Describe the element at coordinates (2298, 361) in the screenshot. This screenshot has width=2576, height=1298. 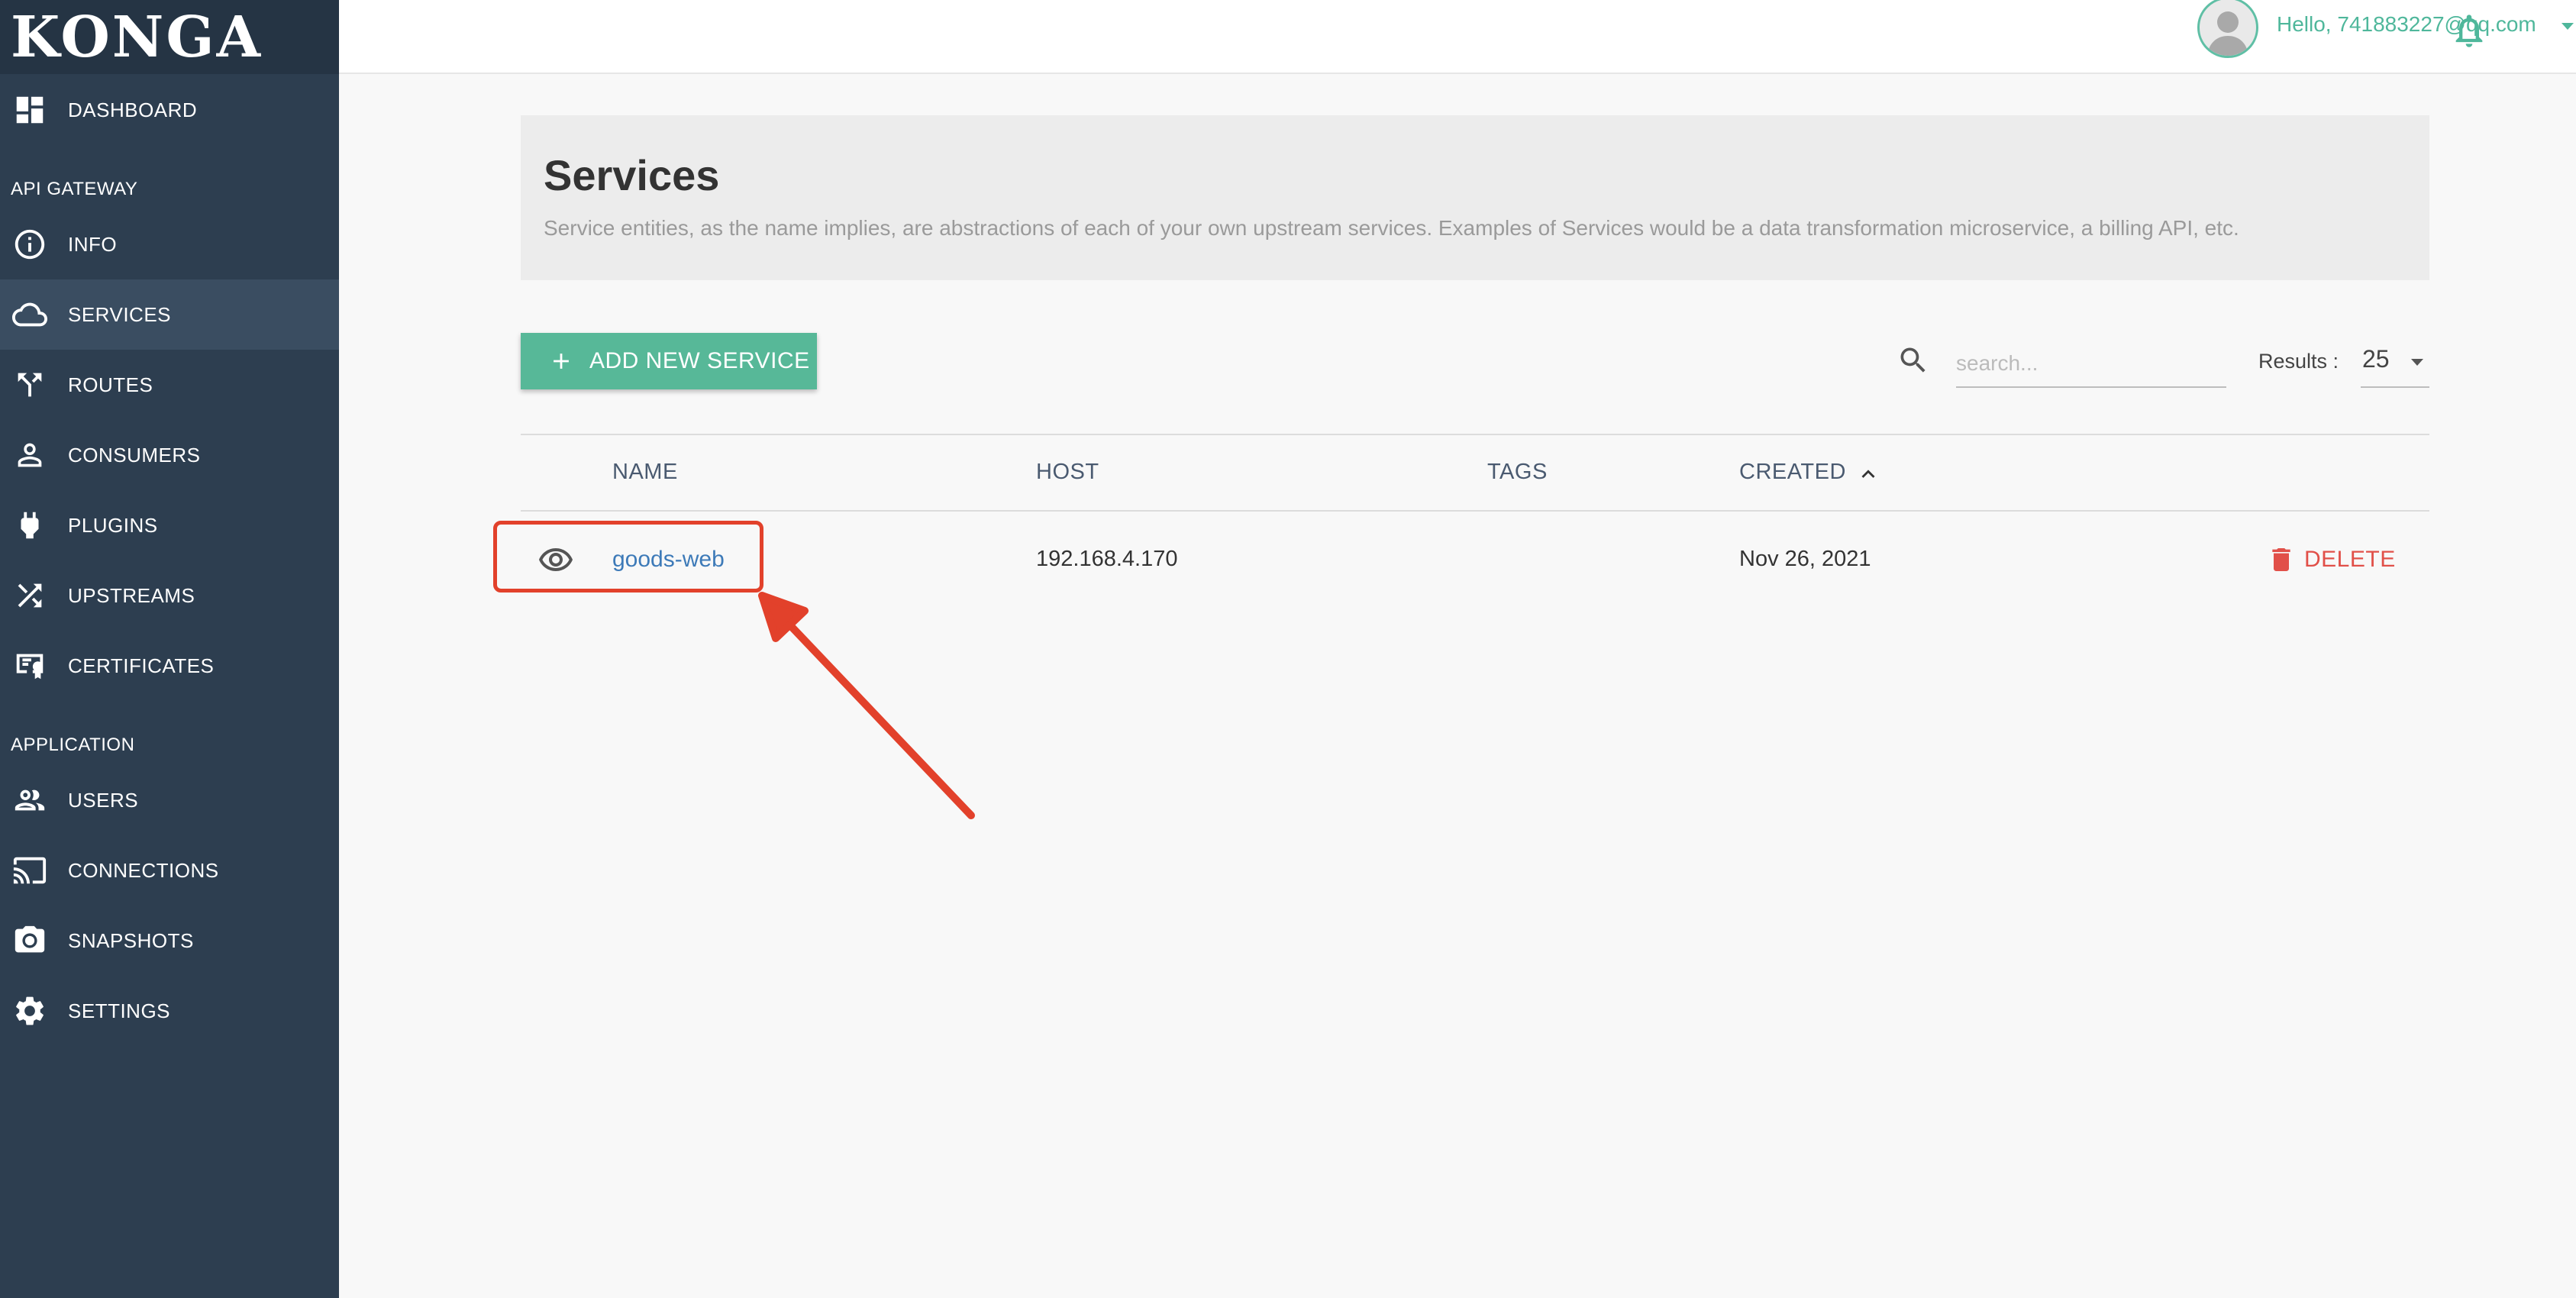
I see `results-label: Results :` at that location.